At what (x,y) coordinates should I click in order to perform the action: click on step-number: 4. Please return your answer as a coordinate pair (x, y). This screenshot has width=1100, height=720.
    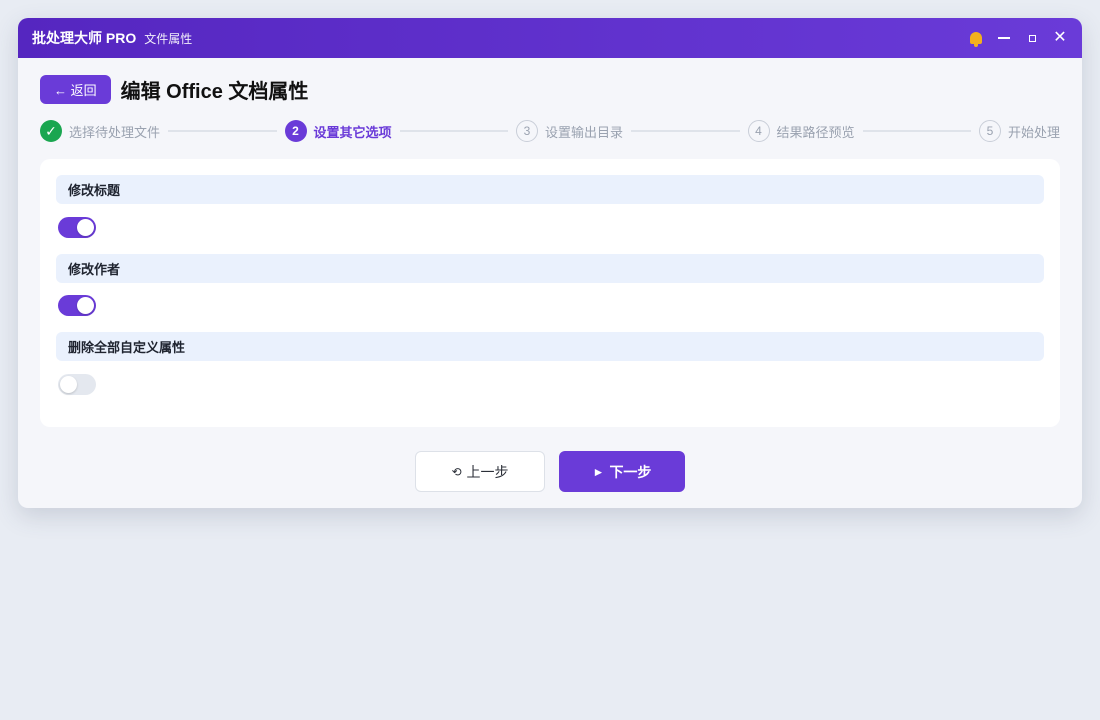
    Looking at the image, I should click on (758, 131).